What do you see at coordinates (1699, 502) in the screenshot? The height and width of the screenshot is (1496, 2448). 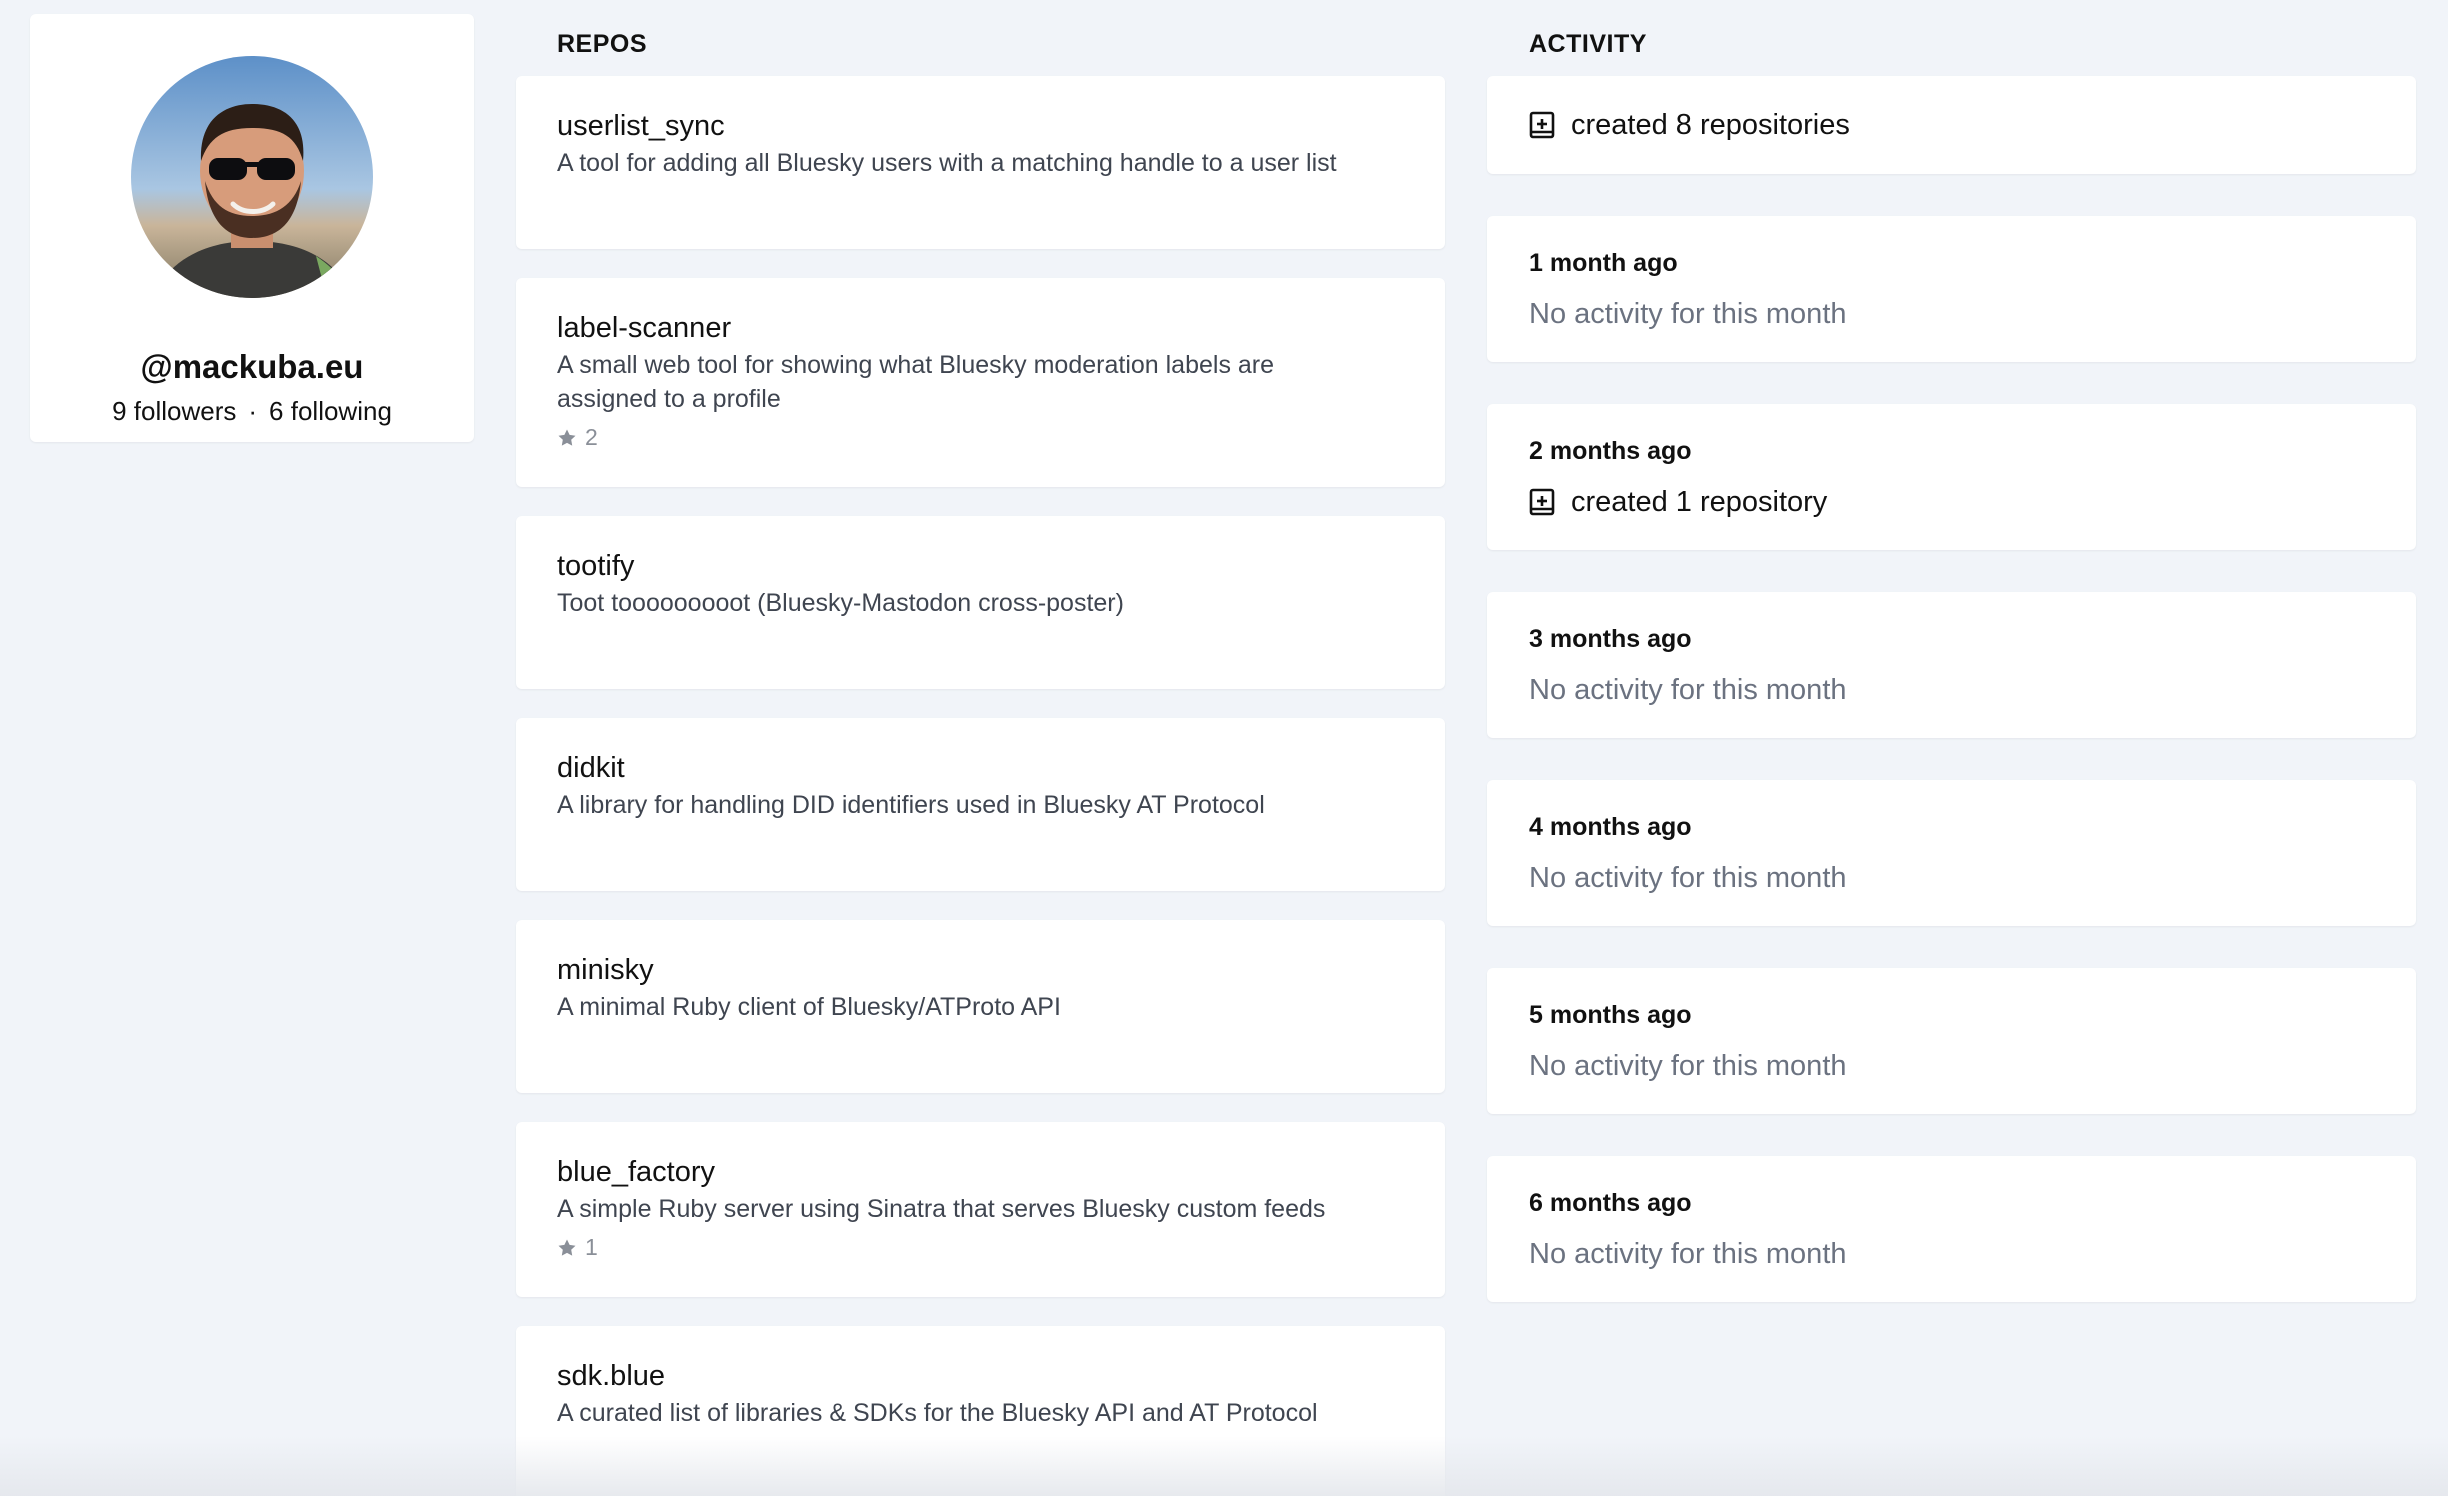 I see `activity-text: created 1 repository` at bounding box center [1699, 502].